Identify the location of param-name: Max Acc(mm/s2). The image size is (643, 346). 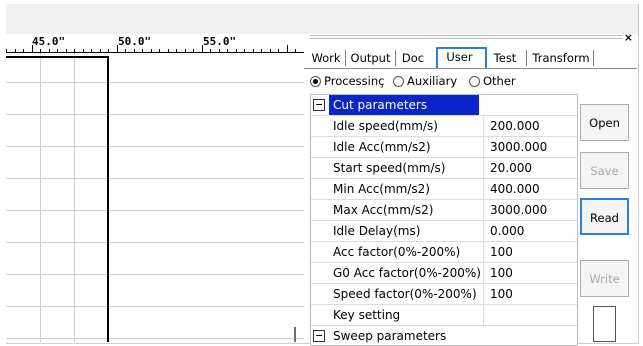
(383, 210).